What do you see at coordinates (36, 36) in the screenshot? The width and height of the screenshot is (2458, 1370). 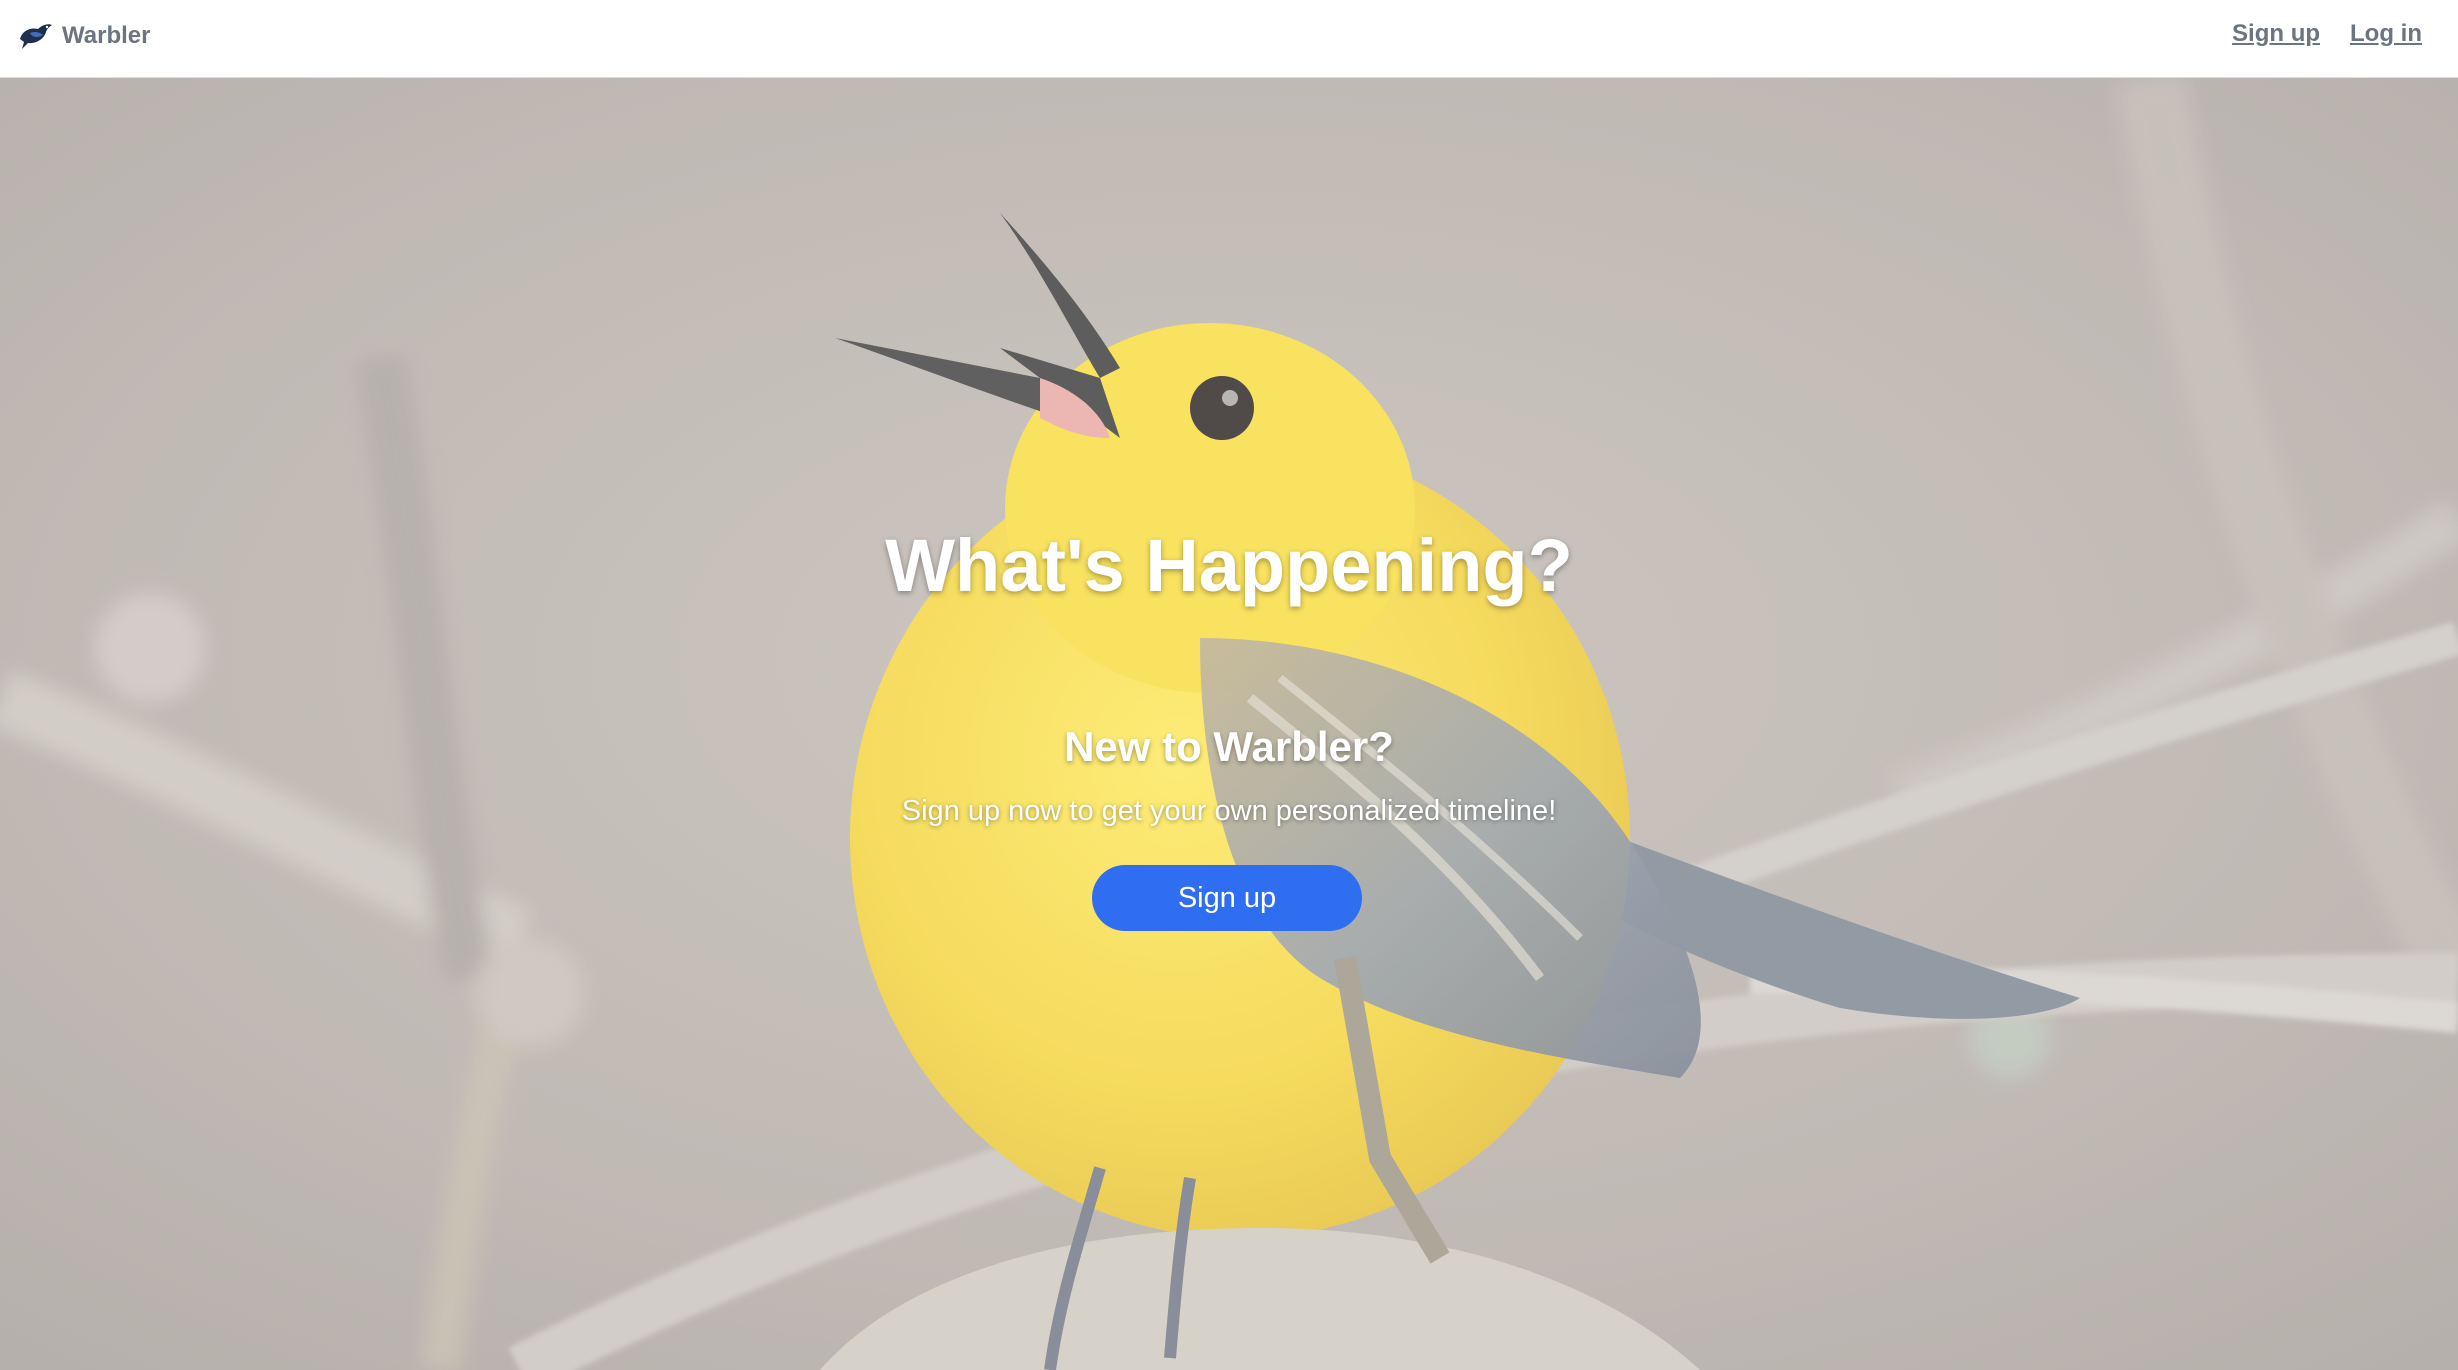 I see `warbler-bird-logo-icon` at bounding box center [36, 36].